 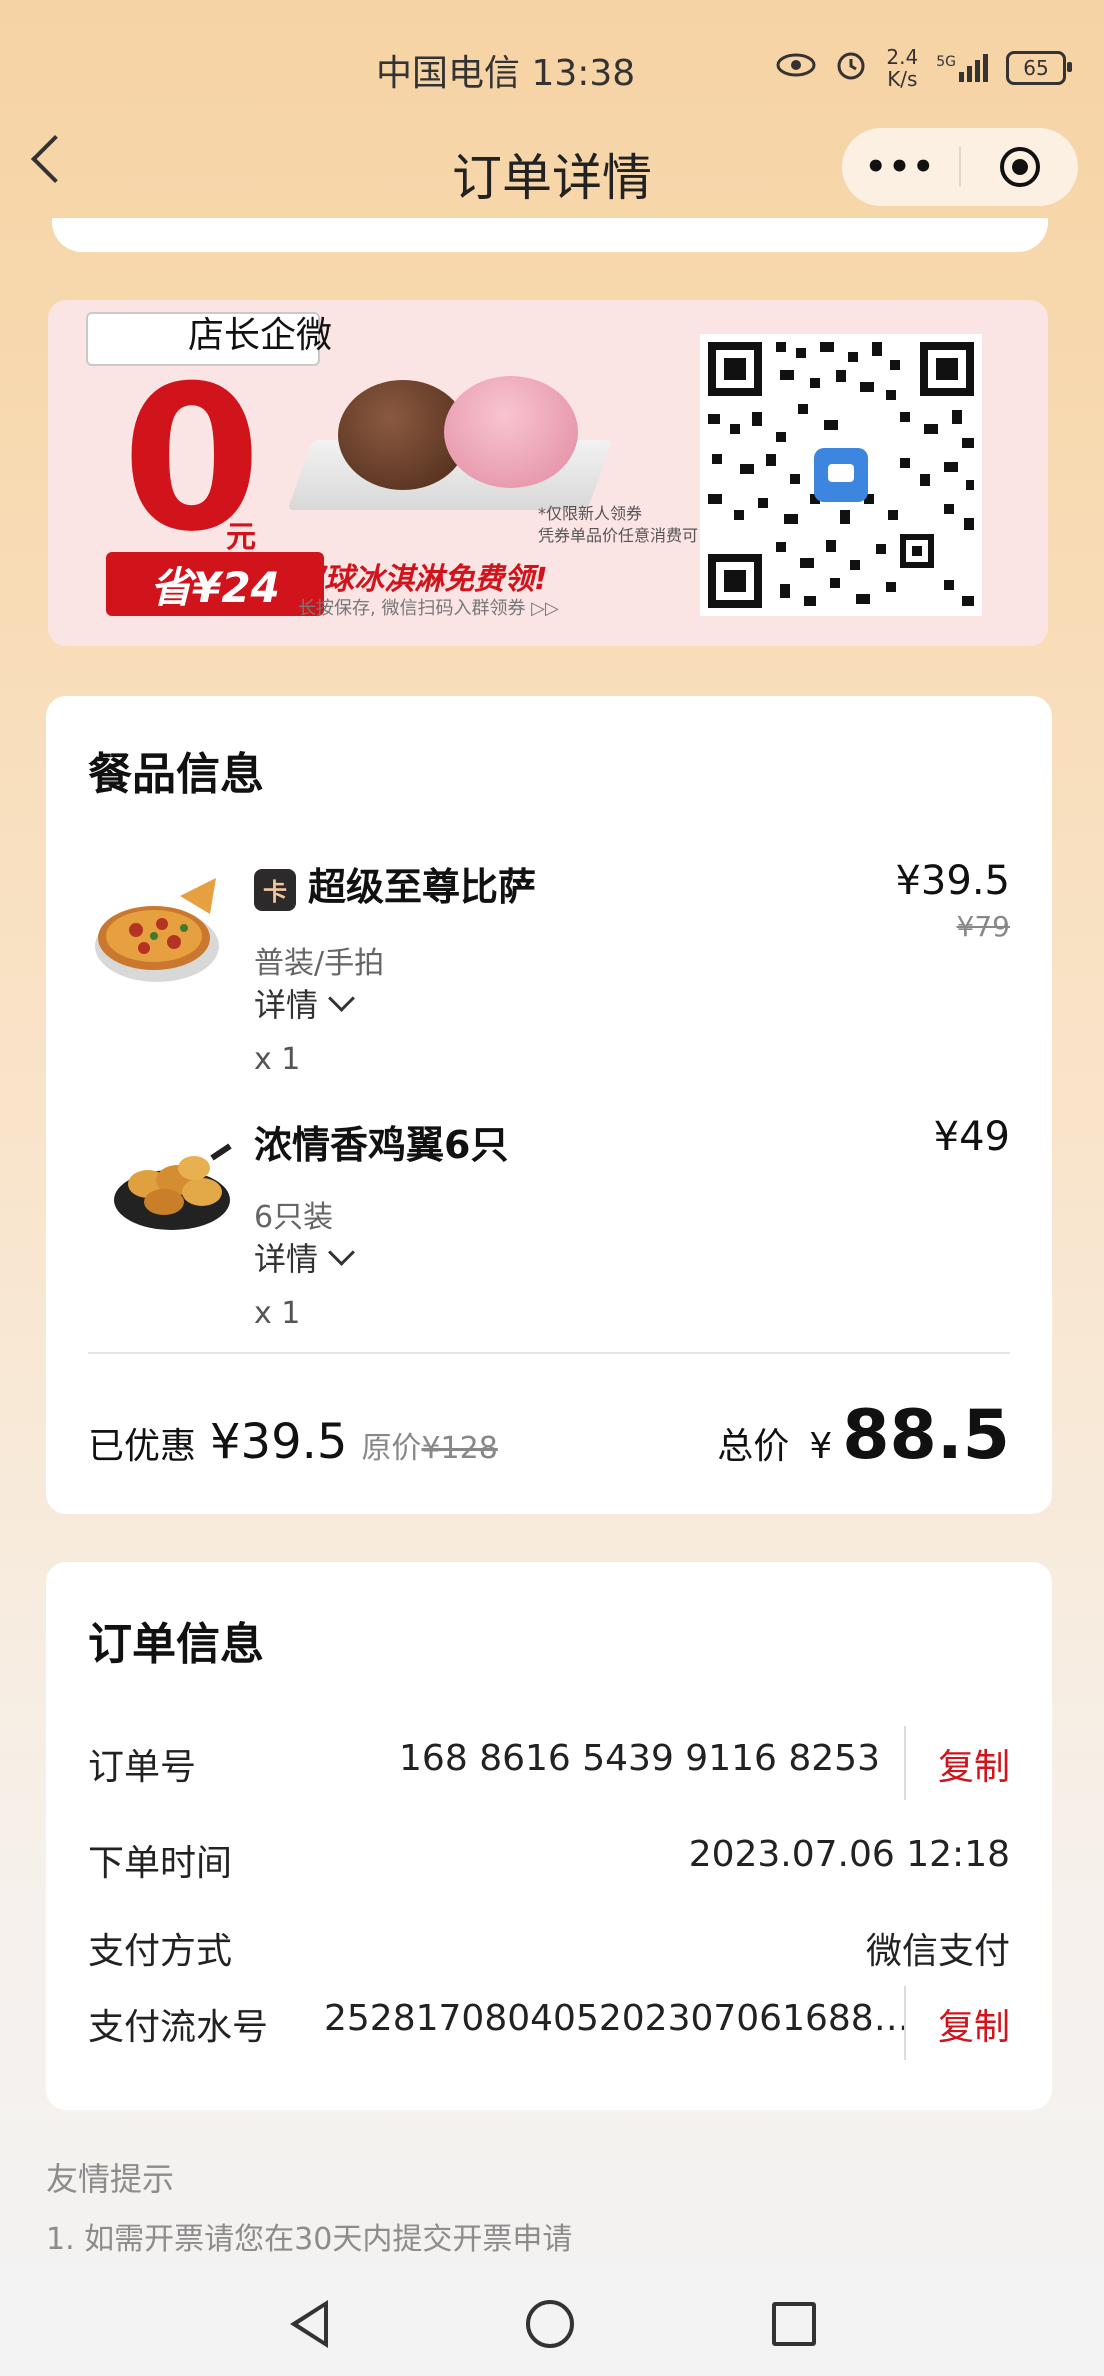 I want to click on more-button: •••, so click(x=900, y=167).